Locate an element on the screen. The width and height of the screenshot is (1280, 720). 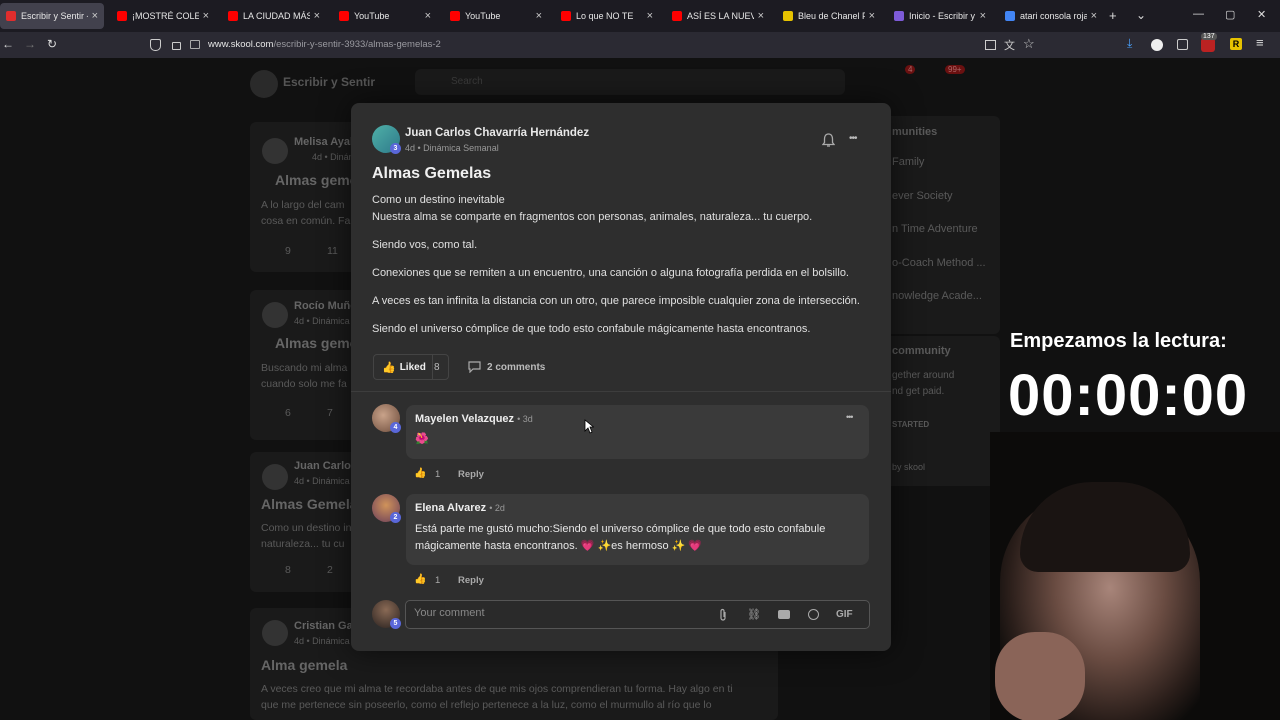
attachment-icon is located at coordinates (723, 615).